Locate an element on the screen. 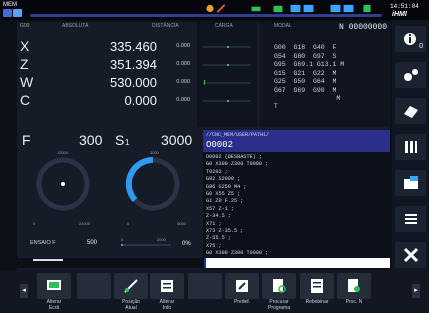 This screenshot has width=429, height=313. folder-button is located at coordinates (410, 183).